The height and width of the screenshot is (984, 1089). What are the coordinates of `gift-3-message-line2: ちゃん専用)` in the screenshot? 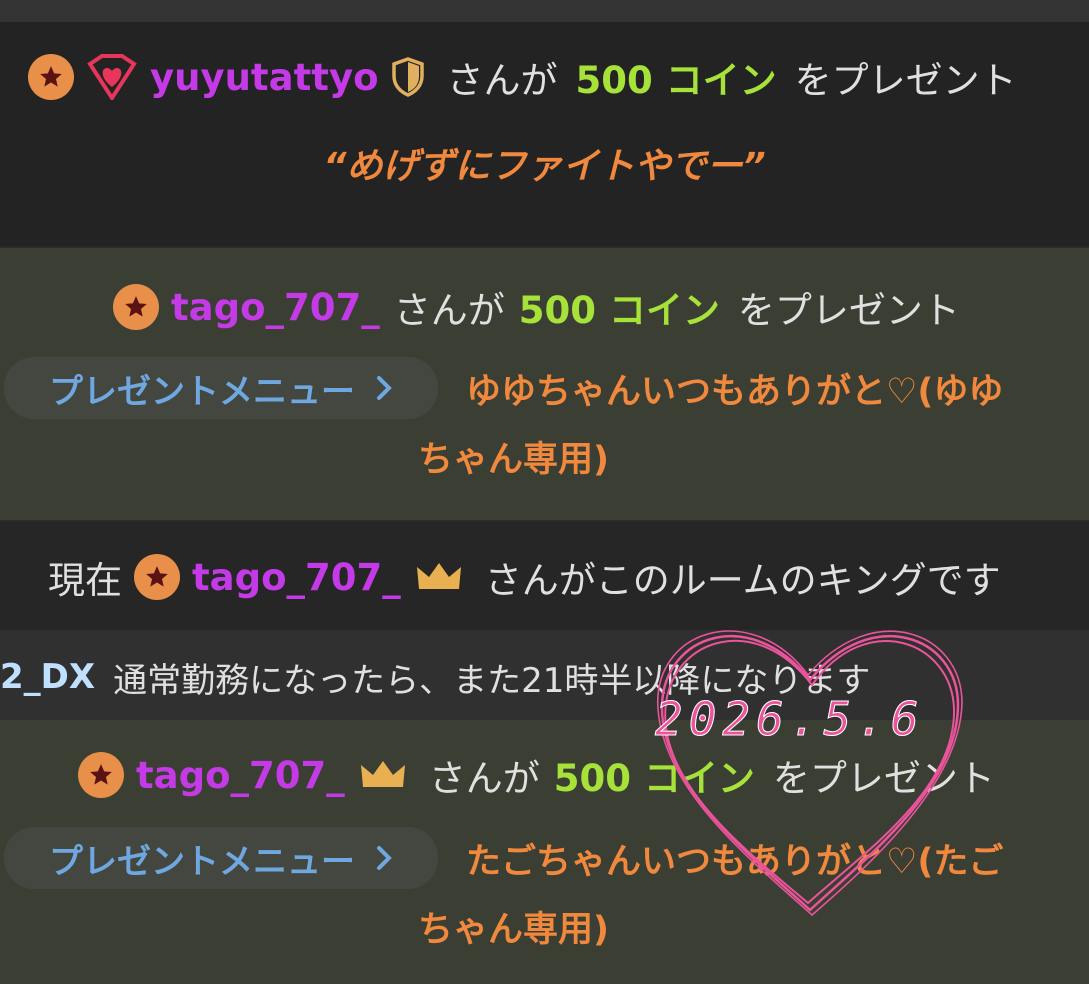 It's located at (513, 929).